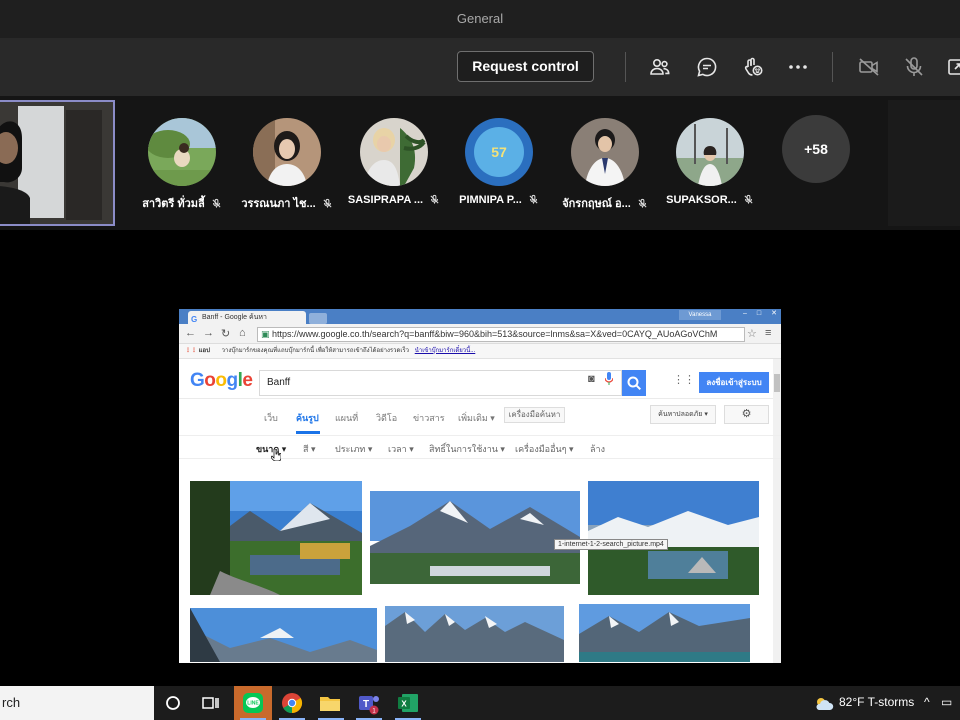 The width and height of the screenshot is (960, 720). Describe the element at coordinates (308, 432) in the screenshot. I see `active-tab-indicator` at that location.